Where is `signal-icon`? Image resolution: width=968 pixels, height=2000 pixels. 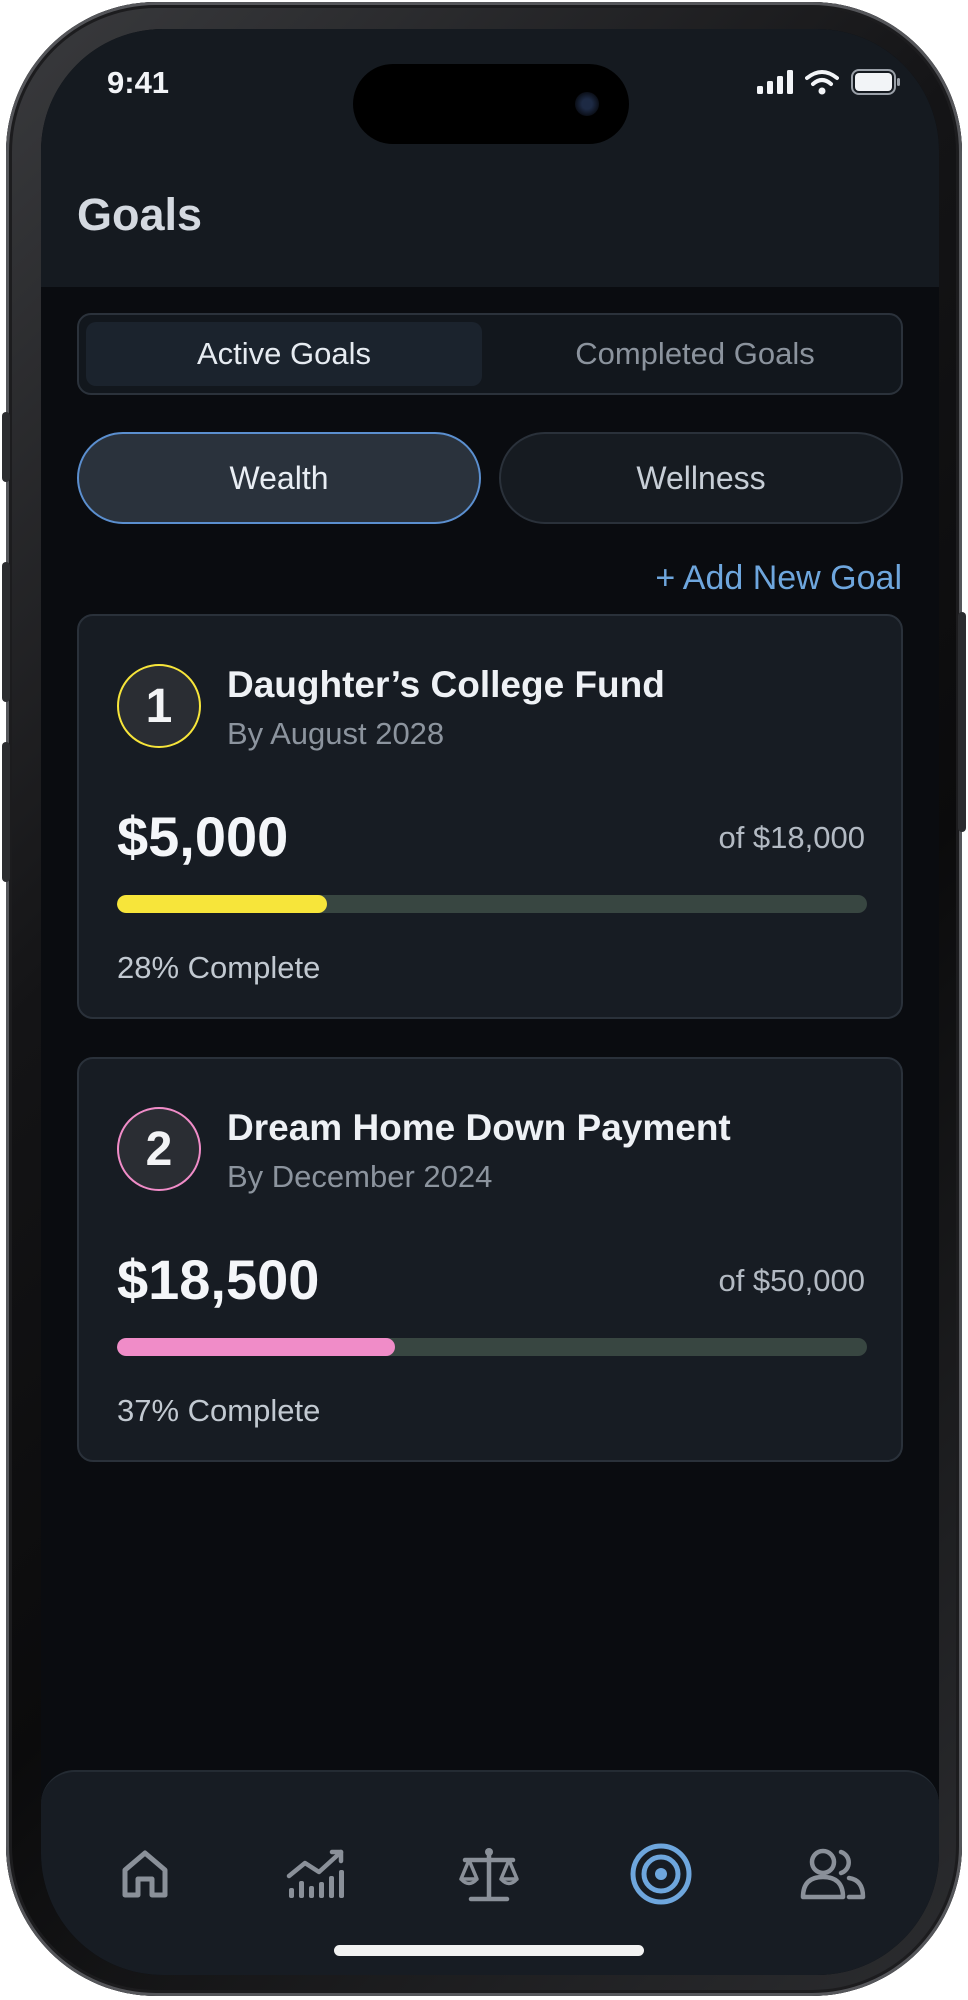
signal-icon is located at coordinates (775, 82).